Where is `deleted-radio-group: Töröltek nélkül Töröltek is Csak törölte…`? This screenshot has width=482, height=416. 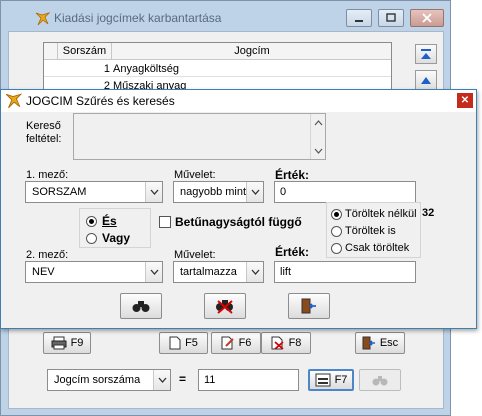
deleted-radio-group: Töröltek nélkül Töröltek is Csak törölte… is located at coordinates (373, 230).